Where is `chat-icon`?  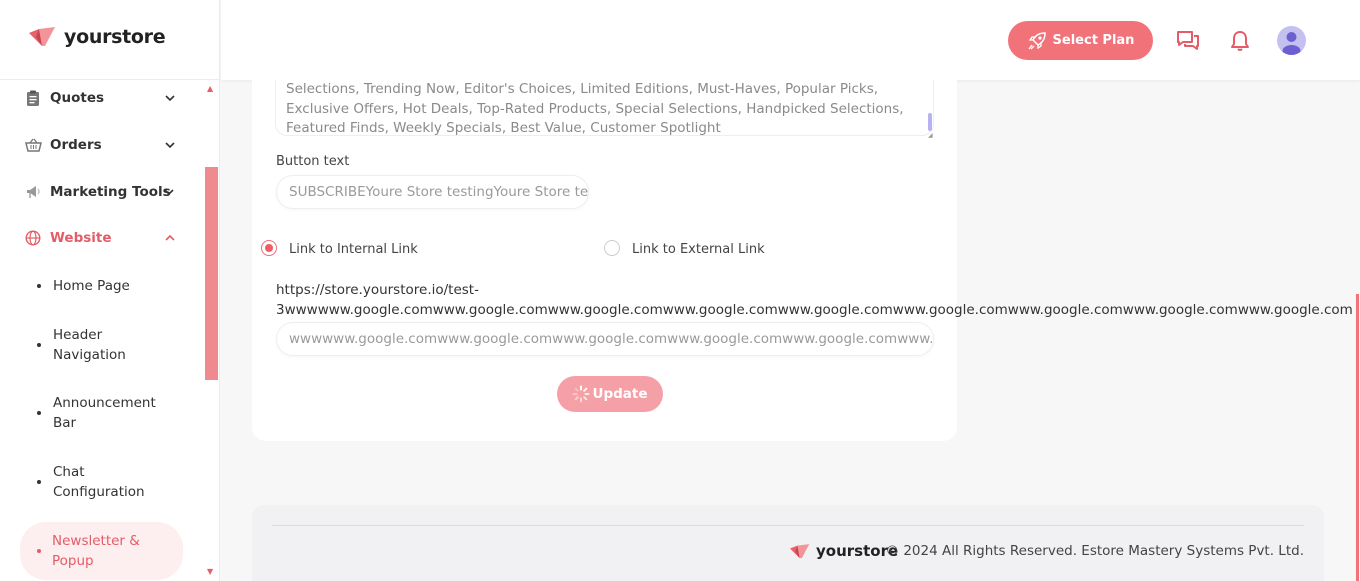
chat-icon is located at coordinates (1188, 41).